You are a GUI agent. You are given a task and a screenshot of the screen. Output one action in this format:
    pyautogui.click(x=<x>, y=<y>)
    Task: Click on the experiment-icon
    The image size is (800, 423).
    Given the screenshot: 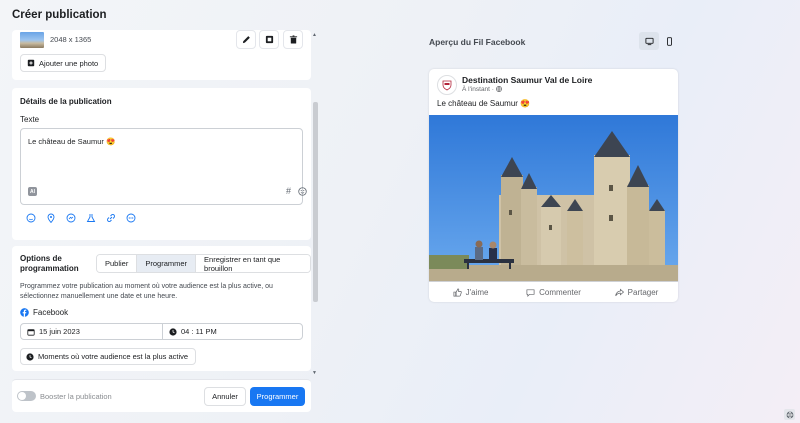 What is the action you would take?
    pyautogui.click(x=91, y=218)
    